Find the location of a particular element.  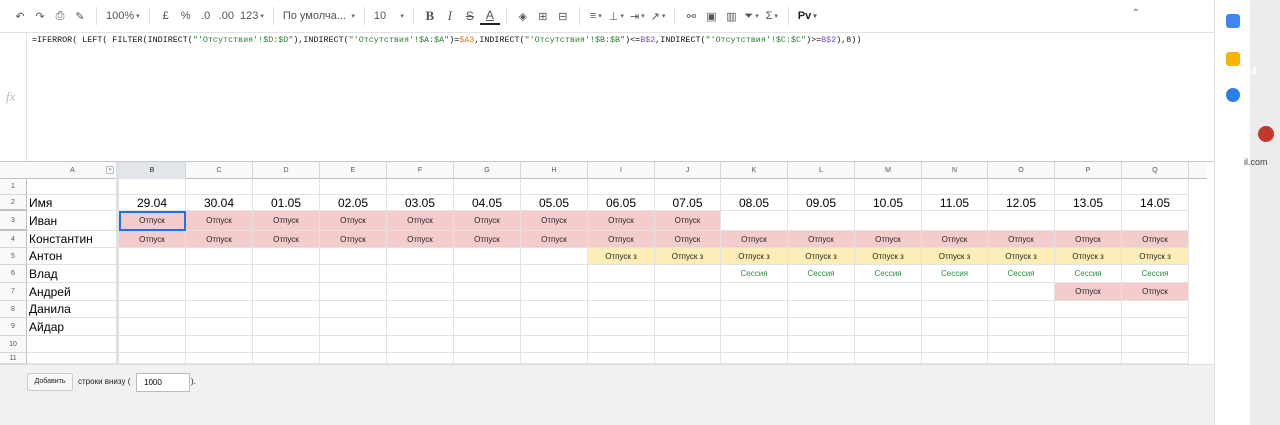

functions-button: Σ is located at coordinates (772, 16).